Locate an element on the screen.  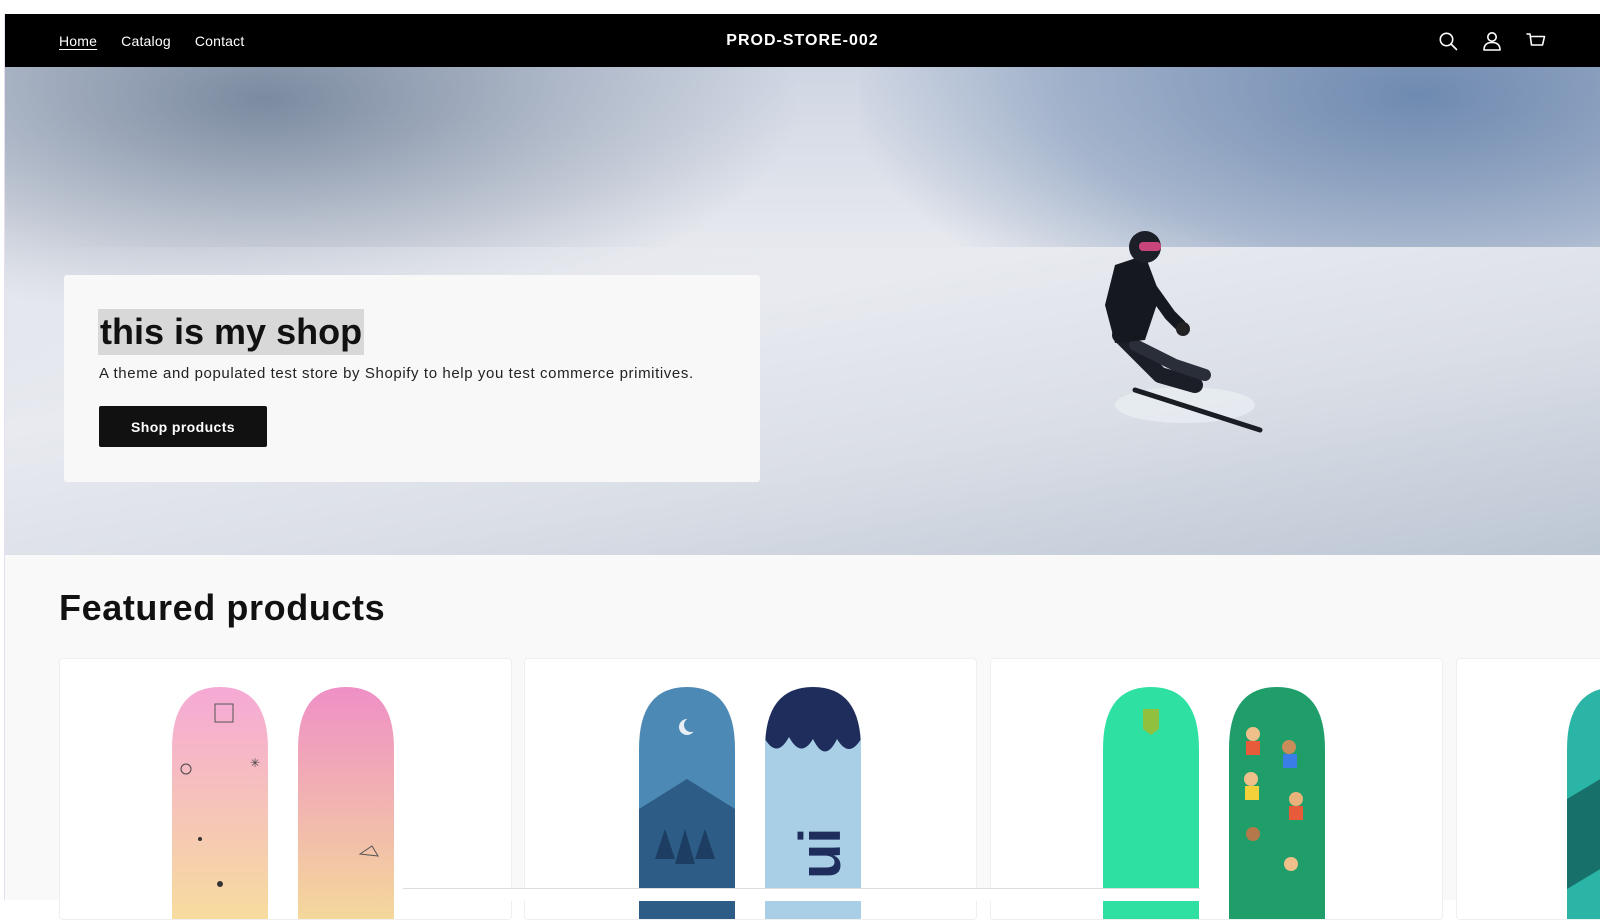
account-icon is located at coordinates (1492, 41).